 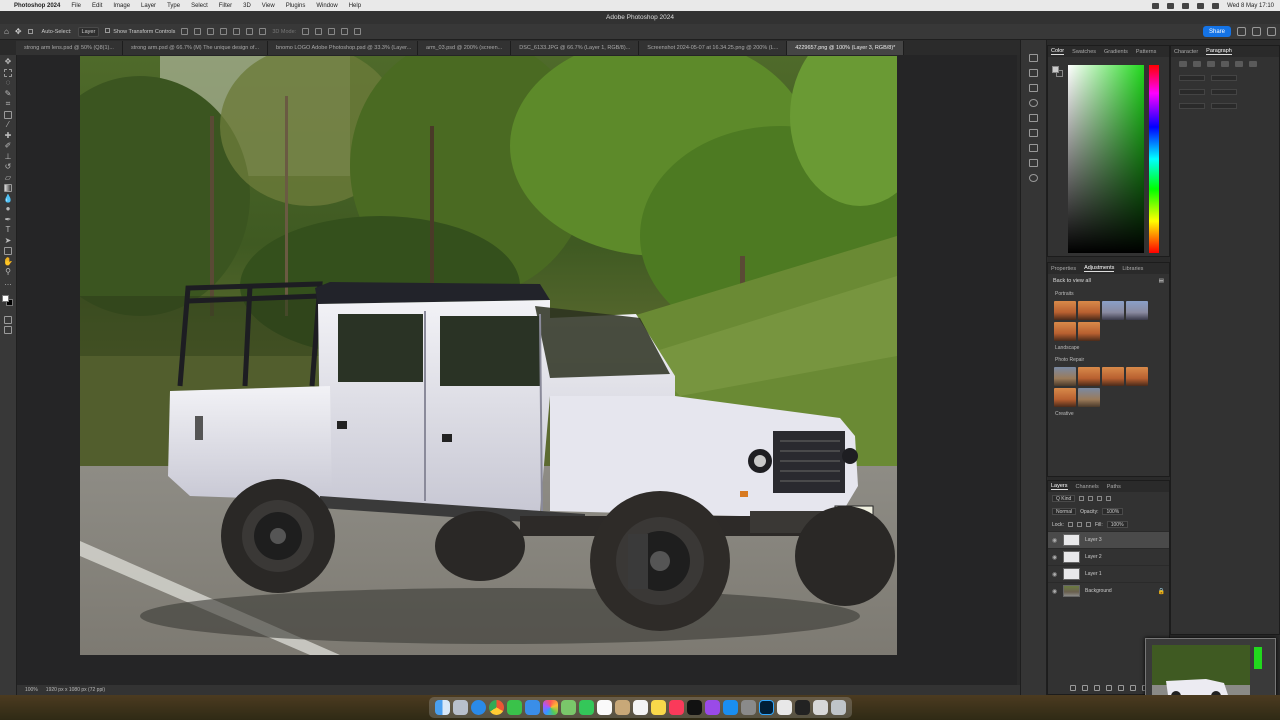 What do you see at coordinates (1108, 414) in the screenshot?
I see `section-creative: Creative` at bounding box center [1108, 414].